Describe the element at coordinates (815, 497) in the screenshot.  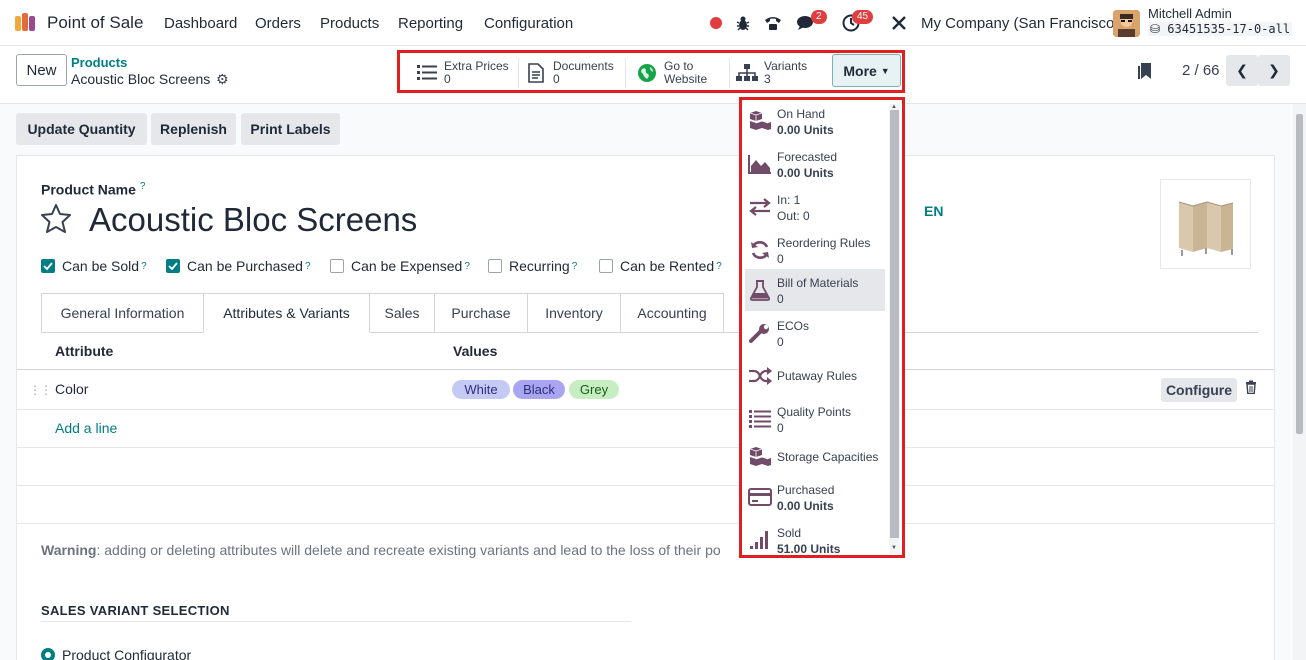
I see `purchased-button: Purchased 0.00 Units` at that location.